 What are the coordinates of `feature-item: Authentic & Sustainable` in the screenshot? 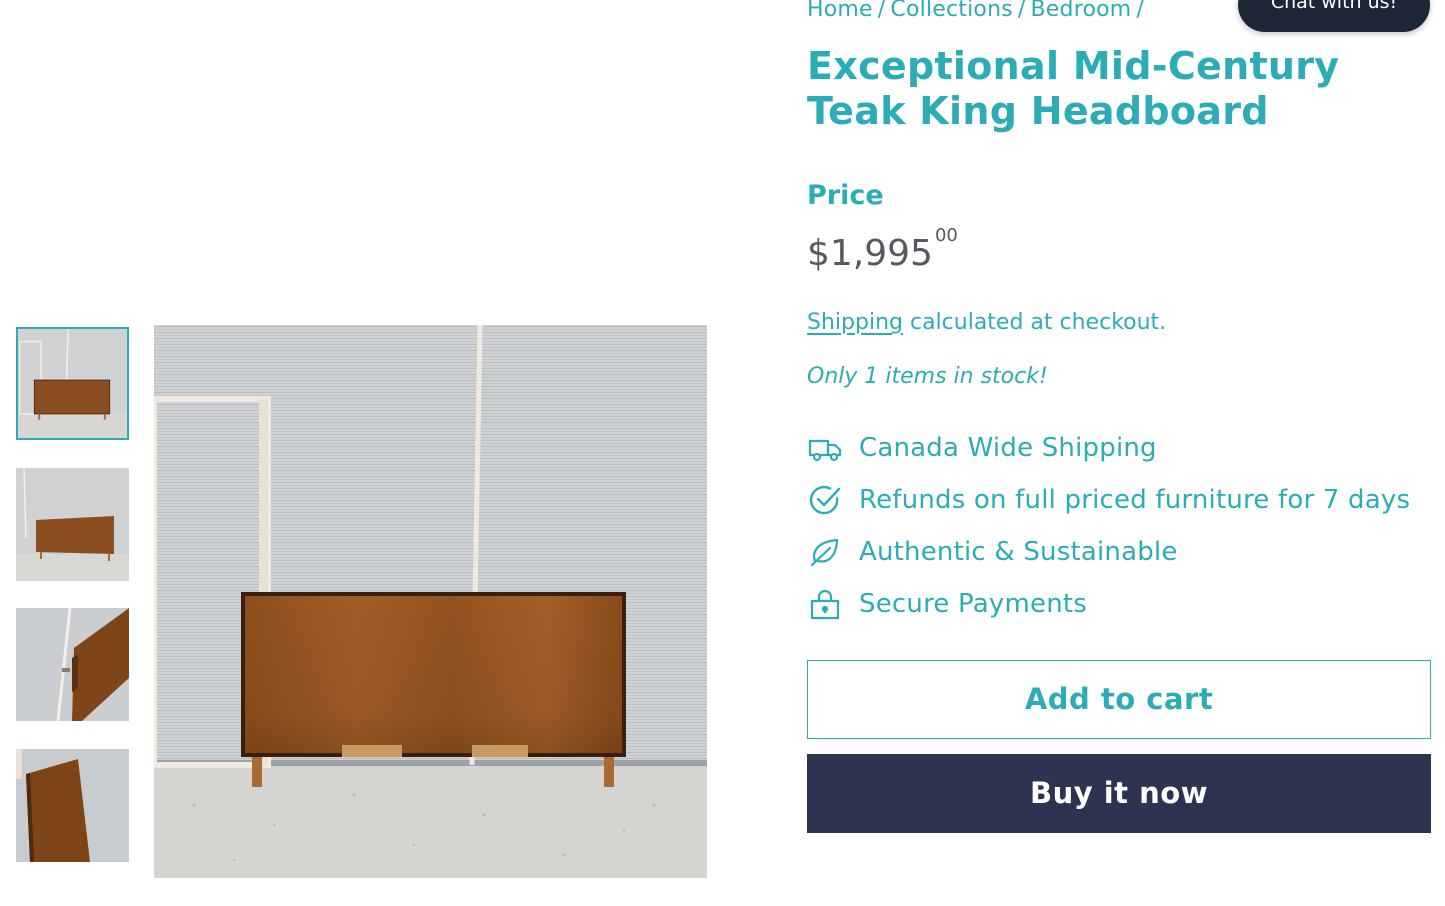 It's located at (992, 552).